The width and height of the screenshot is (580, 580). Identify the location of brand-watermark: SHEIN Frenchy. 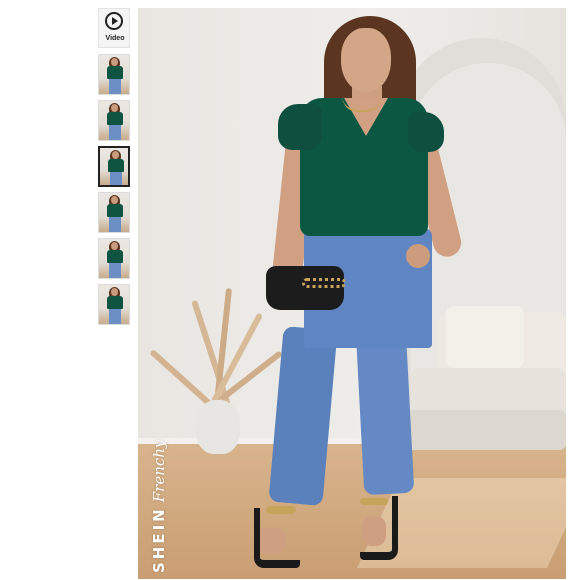
(159, 506).